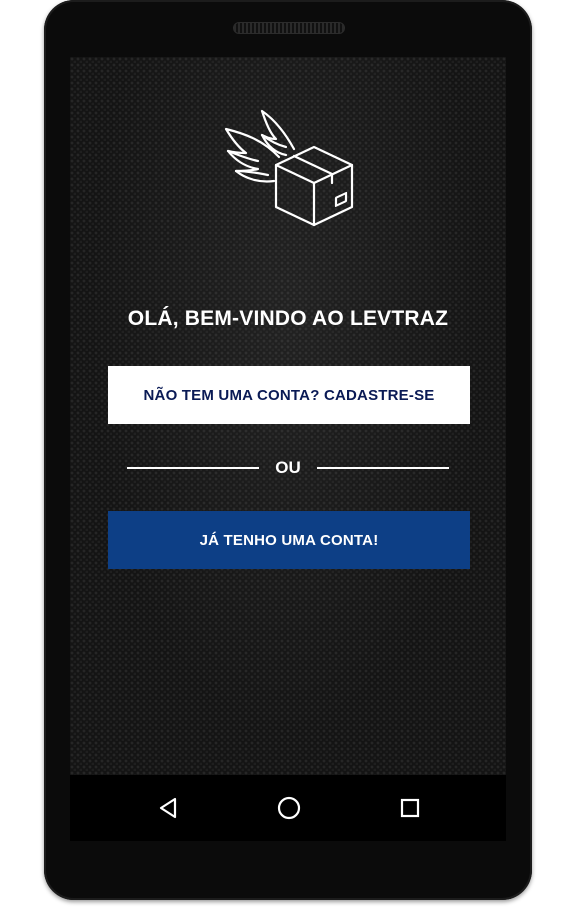 Image resolution: width=577 pixels, height=909 pixels. I want to click on home-circle-icon, so click(289, 808).